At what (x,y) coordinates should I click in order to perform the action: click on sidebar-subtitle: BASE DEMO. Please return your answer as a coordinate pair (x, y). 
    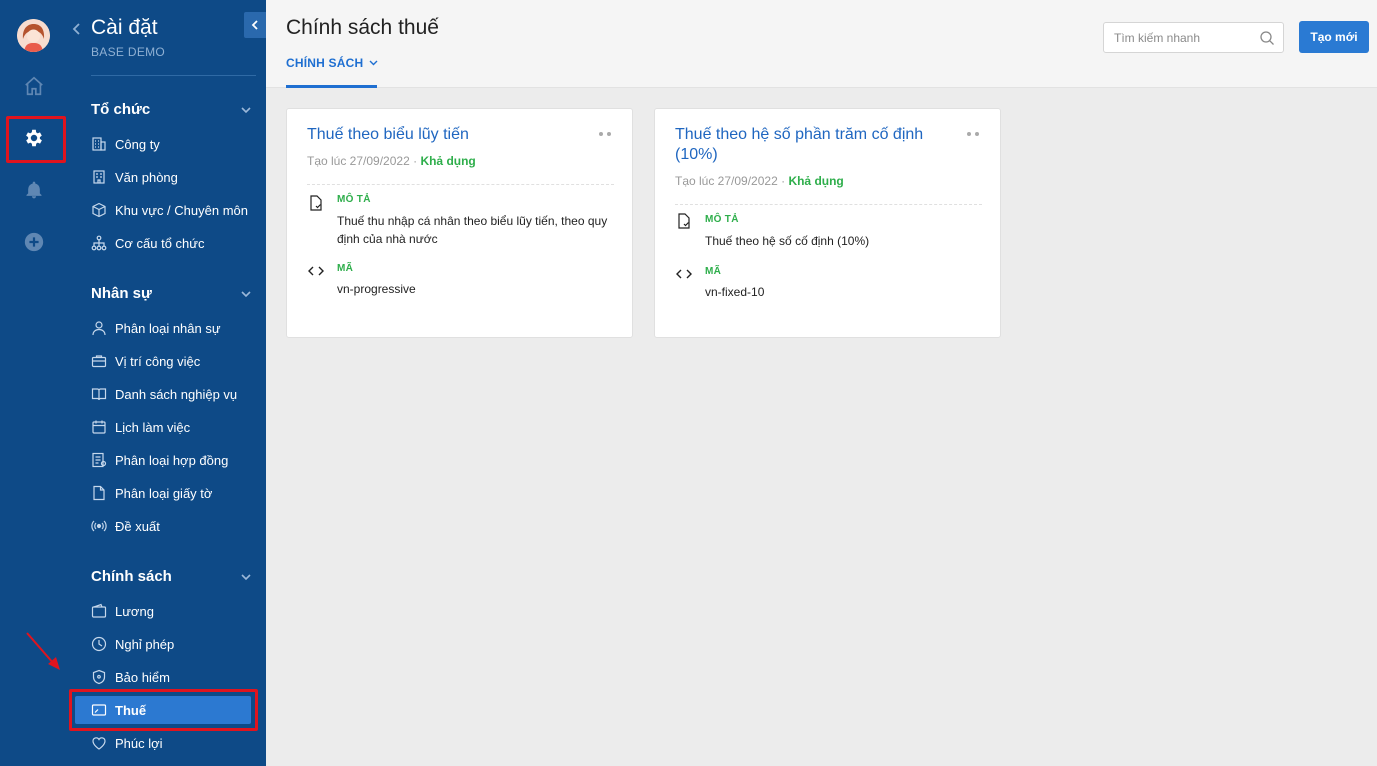
    Looking at the image, I should click on (128, 52).